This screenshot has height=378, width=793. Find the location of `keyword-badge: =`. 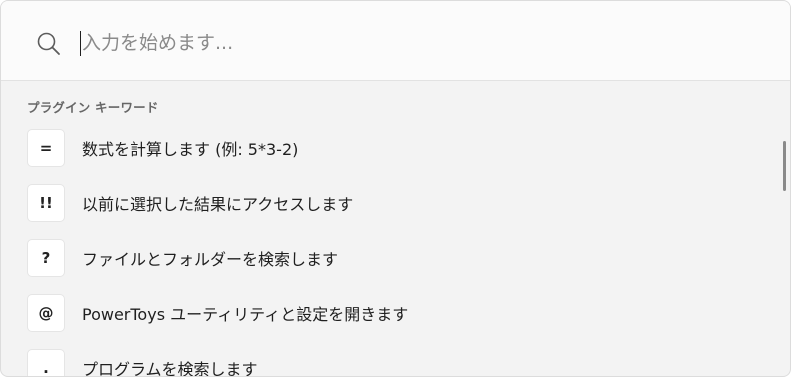

keyword-badge: = is located at coordinates (46, 148).